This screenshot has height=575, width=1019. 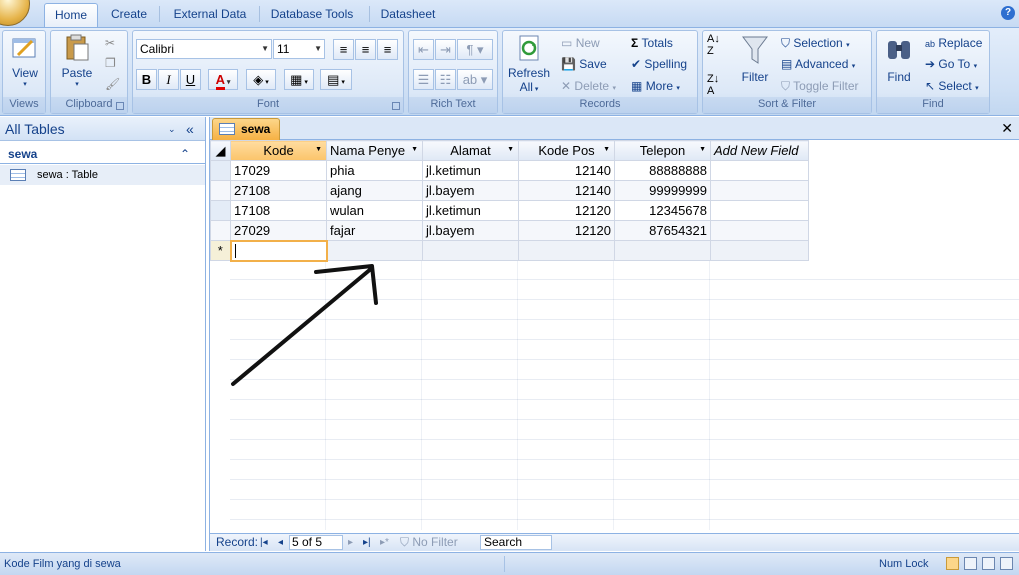 What do you see at coordinates (475, 49) in the screenshot?
I see `paragraph-button: ¶ ▾` at bounding box center [475, 49].